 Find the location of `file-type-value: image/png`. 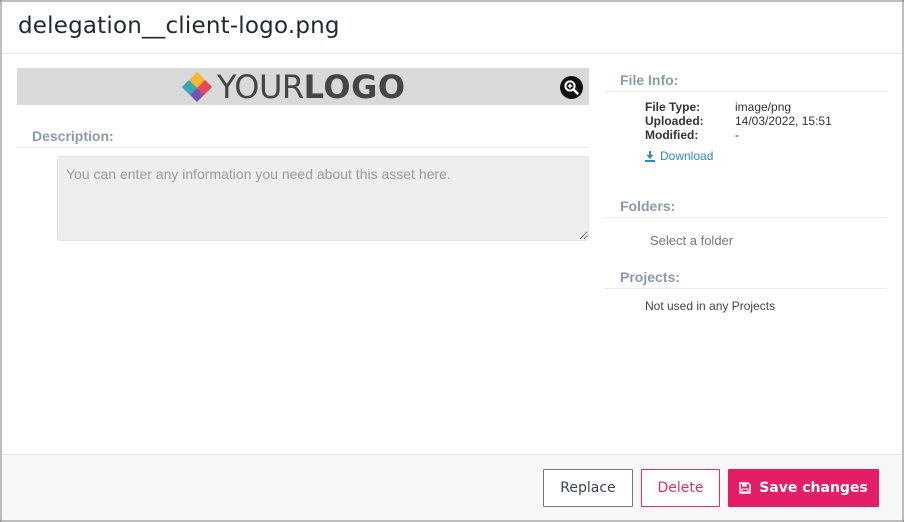

file-type-value: image/png is located at coordinates (763, 107).